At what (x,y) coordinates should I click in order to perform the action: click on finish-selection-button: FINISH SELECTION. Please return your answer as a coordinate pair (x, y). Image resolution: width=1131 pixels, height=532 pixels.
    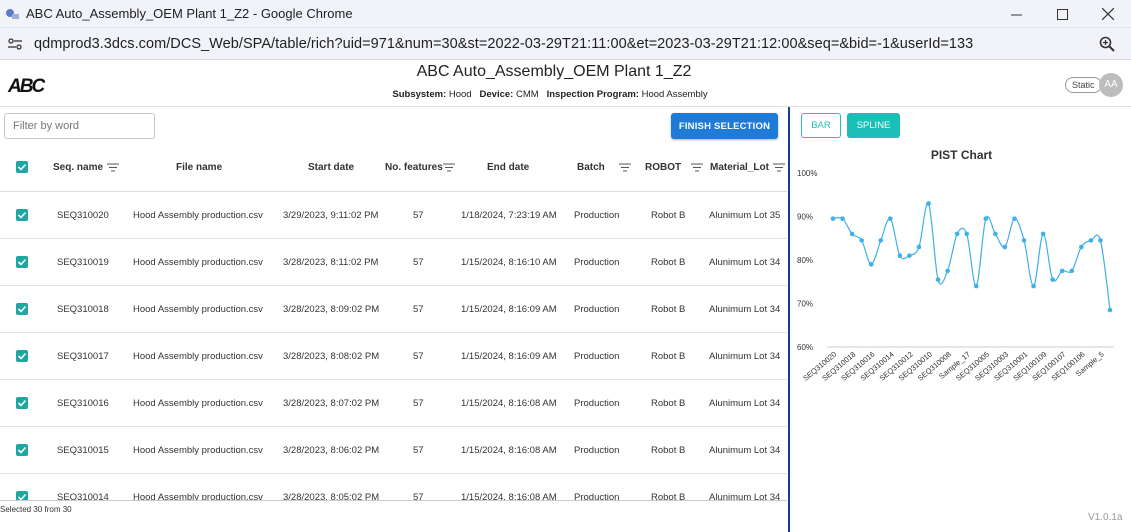
    Looking at the image, I should click on (724, 126).